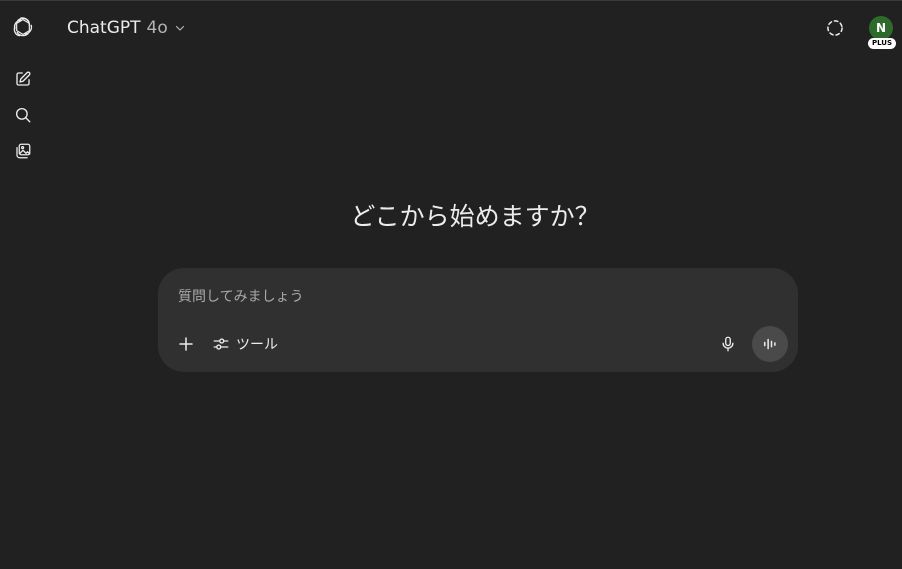 This screenshot has width=902, height=569. I want to click on temporary-chat-icon, so click(835, 28).